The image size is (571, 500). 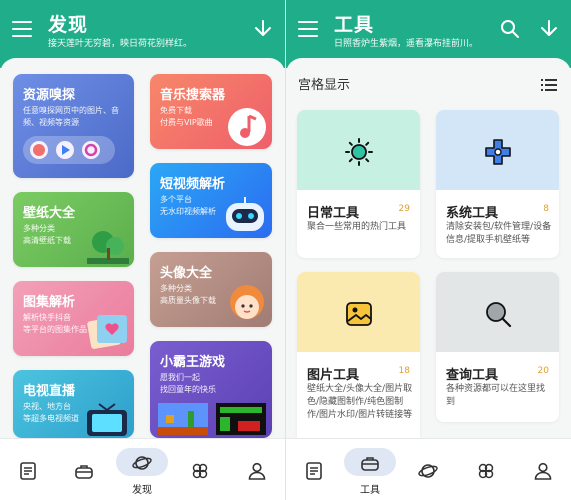 I want to click on card-music-search: 音乐搜索器 免费下载 付费与VIP歌曲, so click(x=211, y=111).